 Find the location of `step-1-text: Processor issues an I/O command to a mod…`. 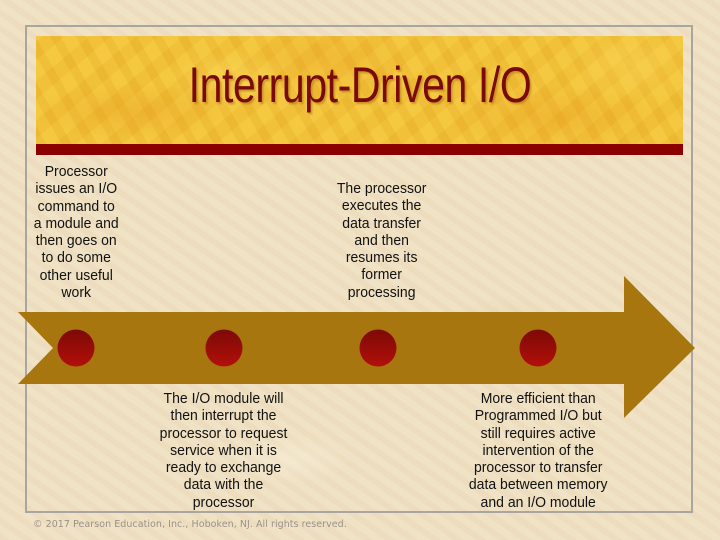

step-1-text: Processor issues an I/O command to a mod… is located at coordinates (76, 233).